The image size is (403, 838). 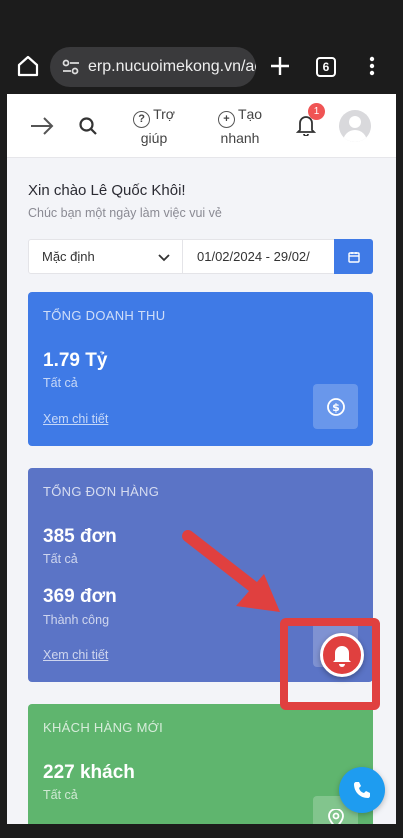 I want to click on revenue-title: TỔNG DOANH THU, so click(x=104, y=315).